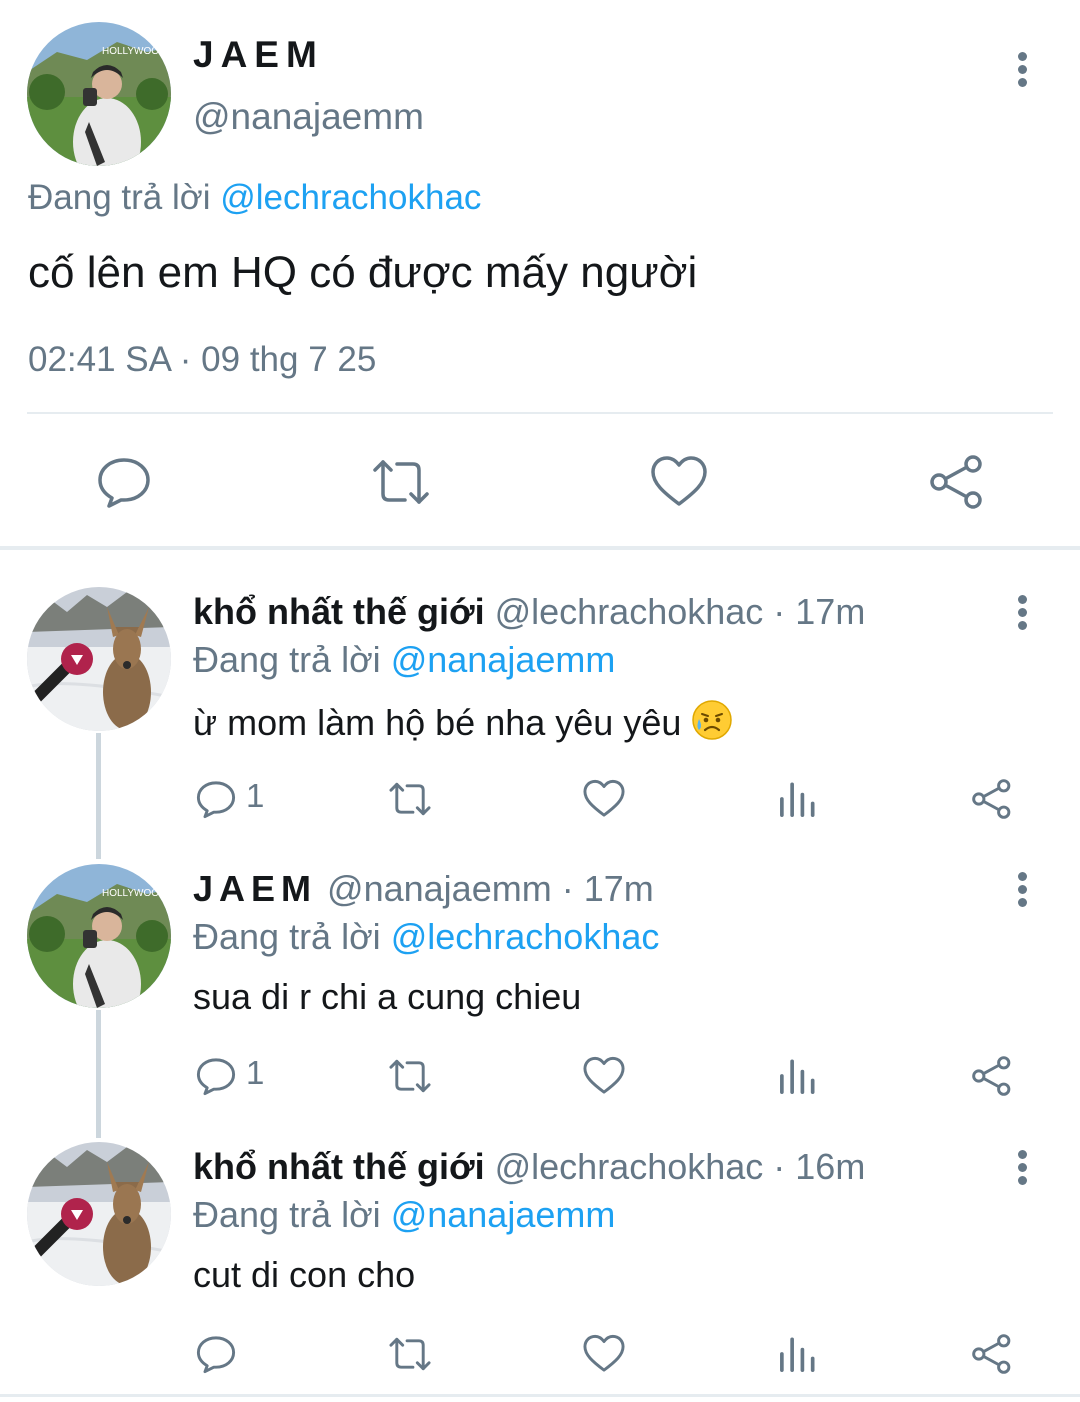 The width and height of the screenshot is (1080, 1402). Describe the element at coordinates (814, 1166) in the screenshot. I see `reply-time: · 16m` at that location.